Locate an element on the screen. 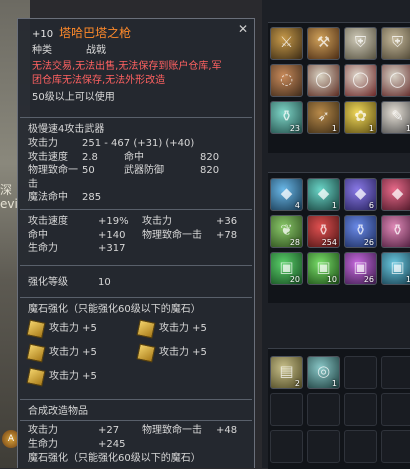 The width and height of the screenshot is (410, 469). stat-value: 2.8 is located at coordinates (90, 157).